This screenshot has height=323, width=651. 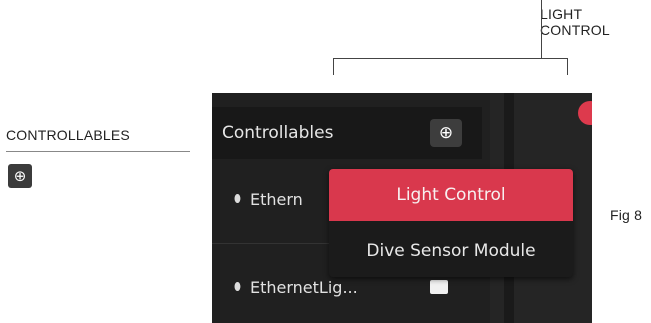 I want to click on callout-label-line2: CONTROL, so click(x=575, y=30).